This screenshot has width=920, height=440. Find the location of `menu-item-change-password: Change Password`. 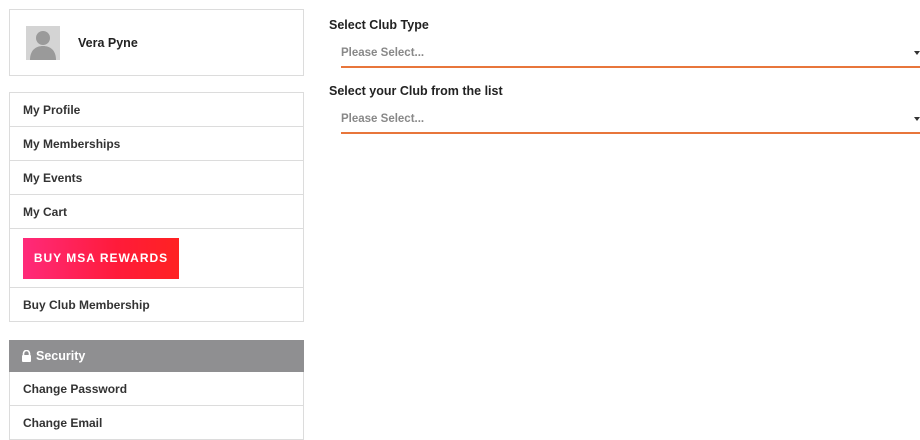

menu-item-change-password: Change Password is located at coordinates (156, 389).